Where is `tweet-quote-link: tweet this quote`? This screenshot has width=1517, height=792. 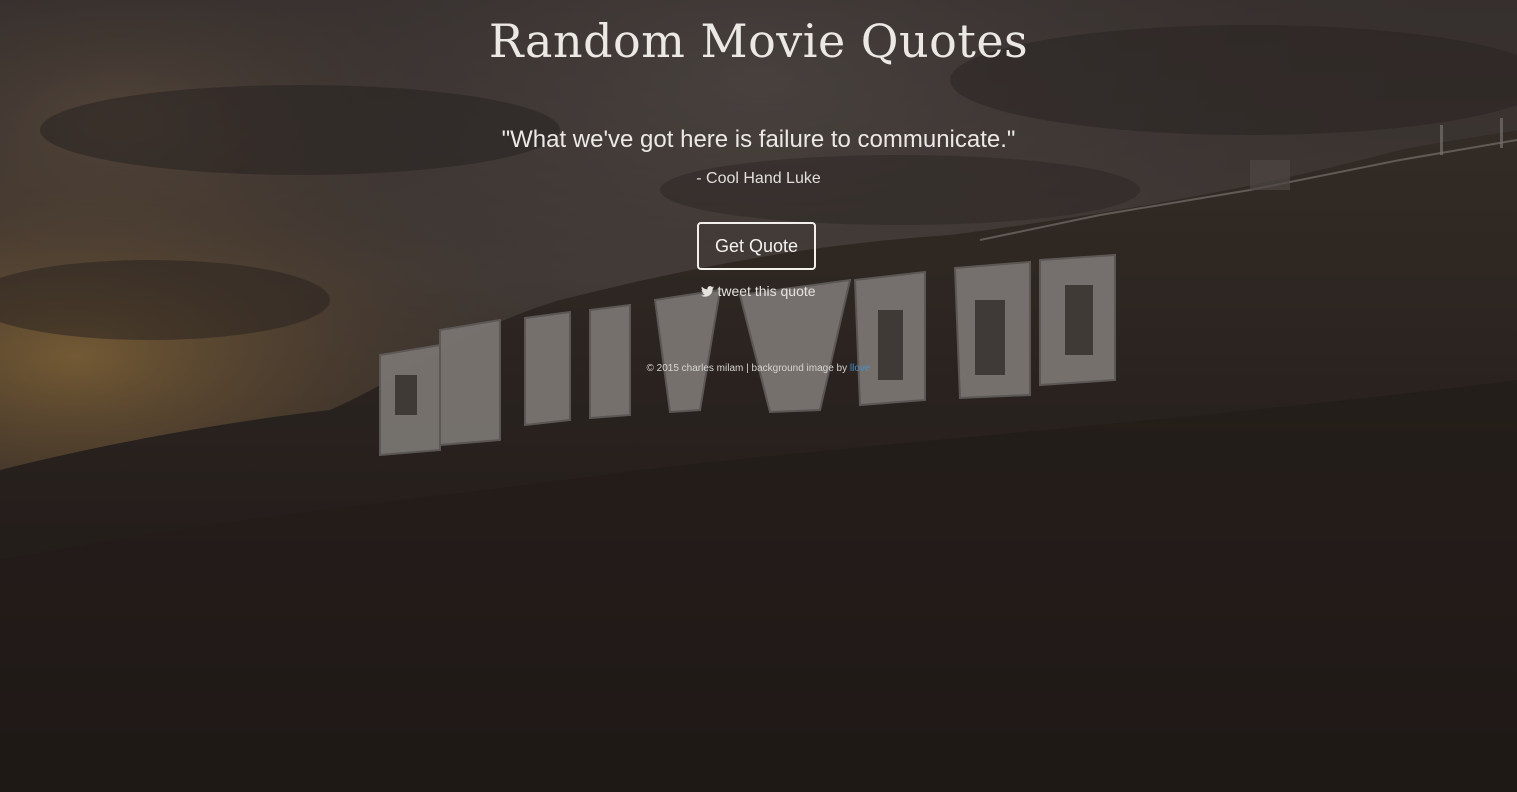 tweet-quote-link: tweet this quote is located at coordinates (758, 291).